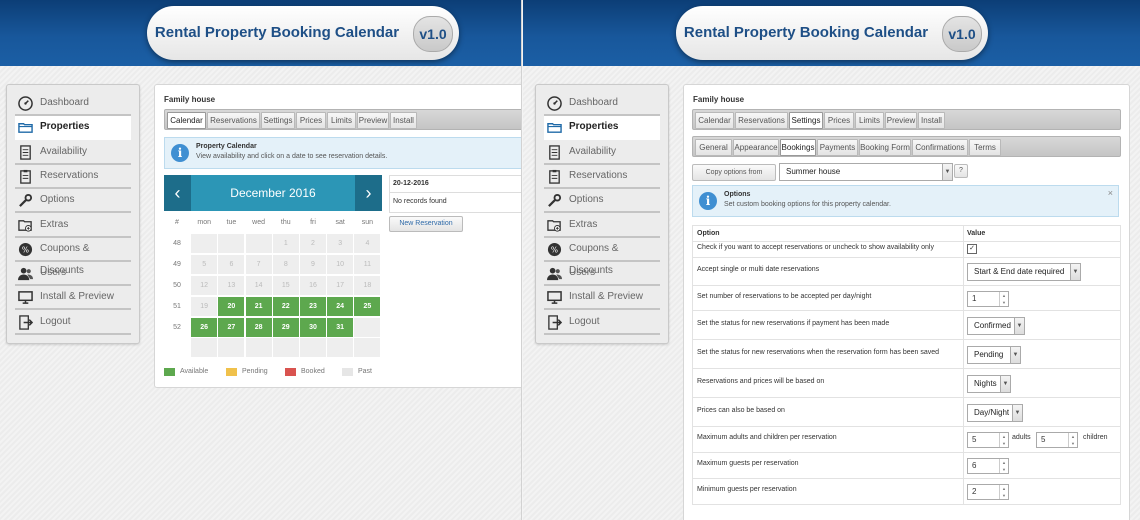  I want to click on calendar-day: 19, so click(204, 306).